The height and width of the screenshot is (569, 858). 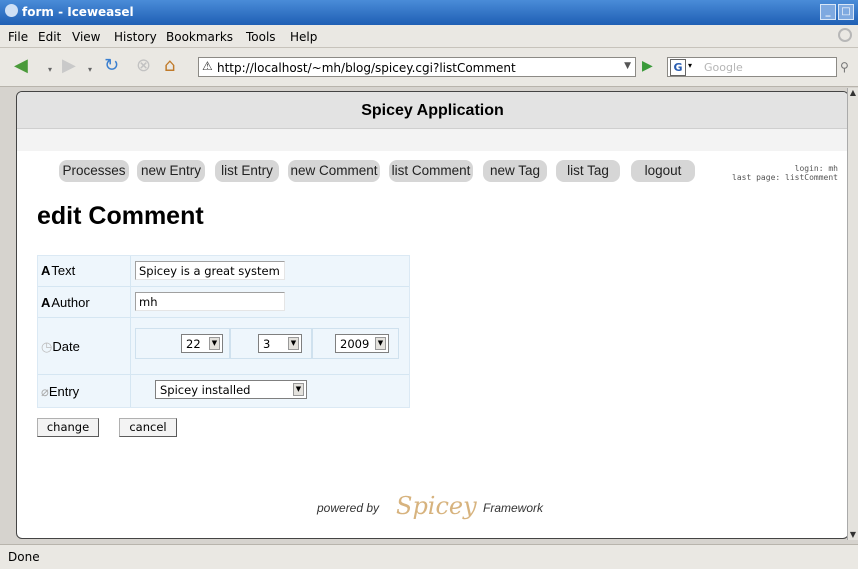 I want to click on author-field: mh, so click(x=210, y=301).